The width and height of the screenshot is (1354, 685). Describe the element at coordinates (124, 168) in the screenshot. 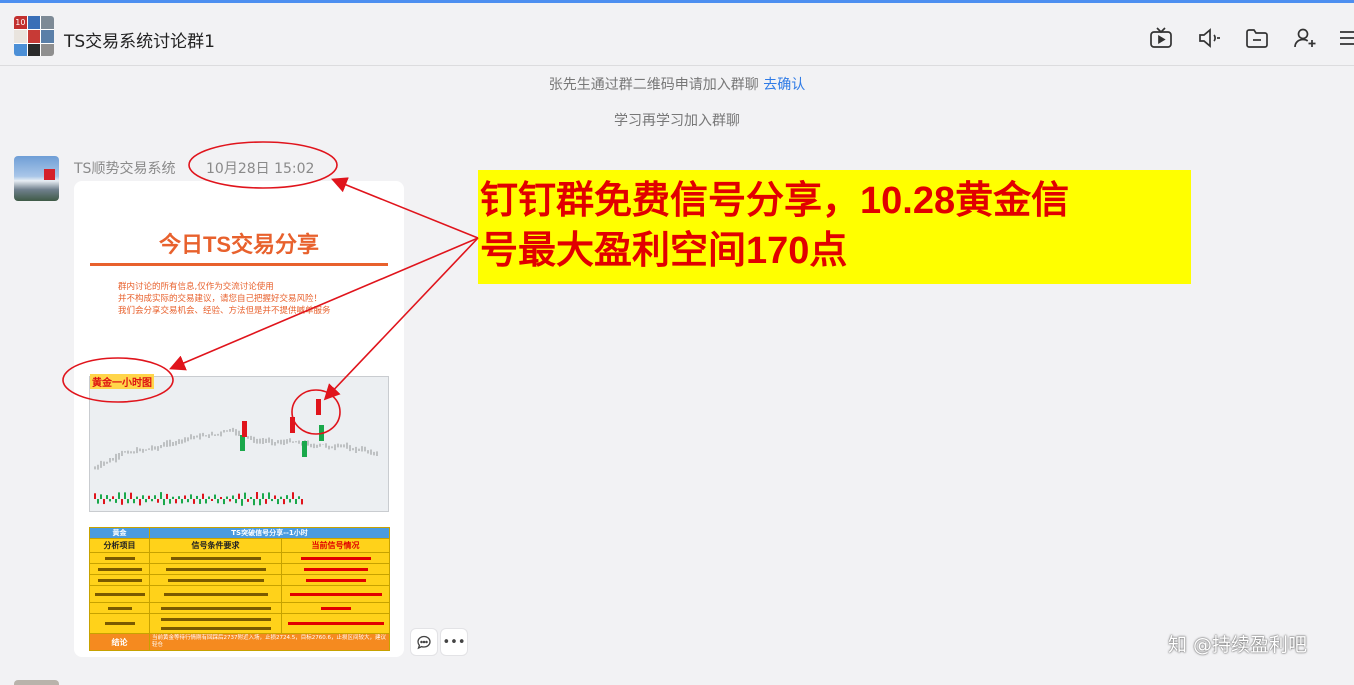

I see `sender-name: TS顺势交易系统` at that location.